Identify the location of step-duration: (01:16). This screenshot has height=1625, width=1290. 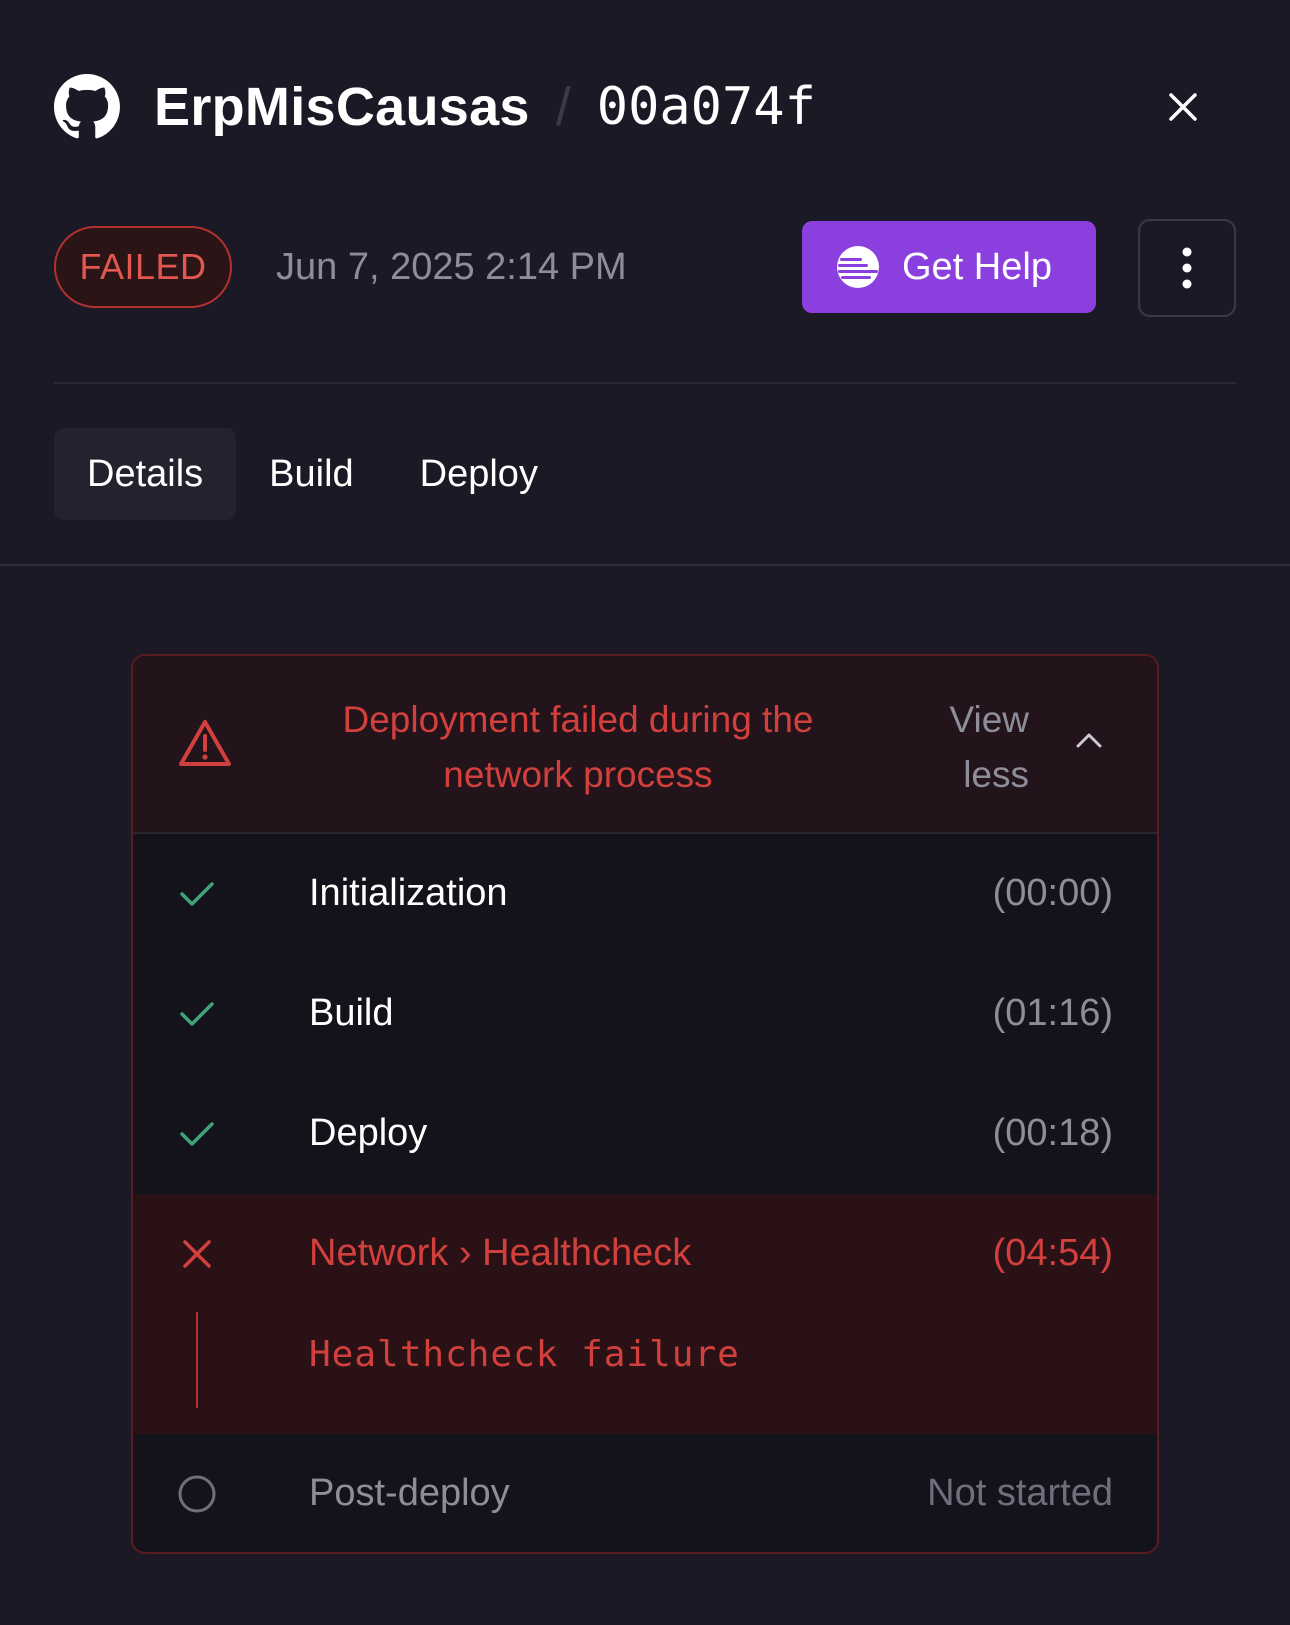
(1052, 1013).